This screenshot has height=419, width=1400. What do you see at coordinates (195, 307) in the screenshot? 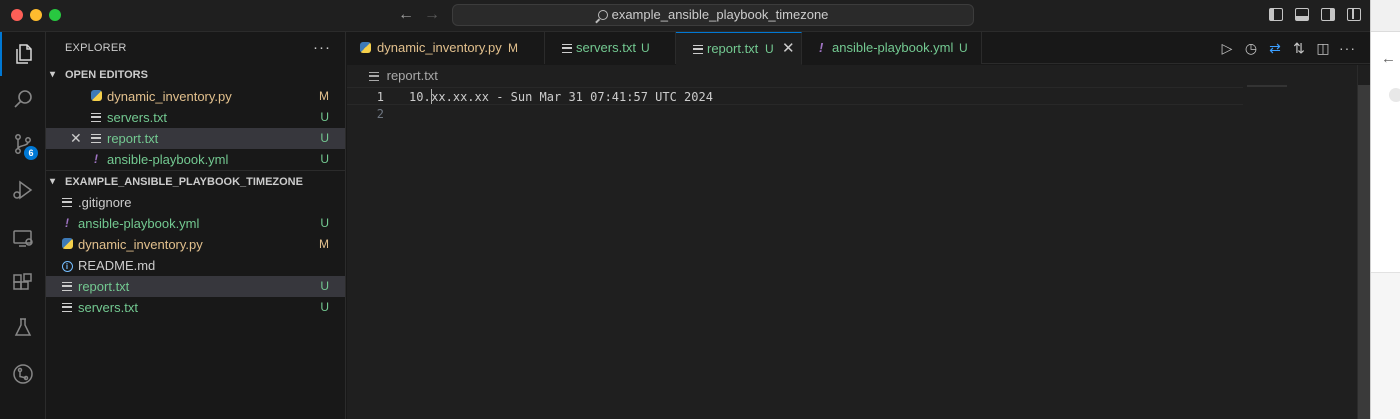
I see `file-tree-item: servers.txt U` at bounding box center [195, 307].